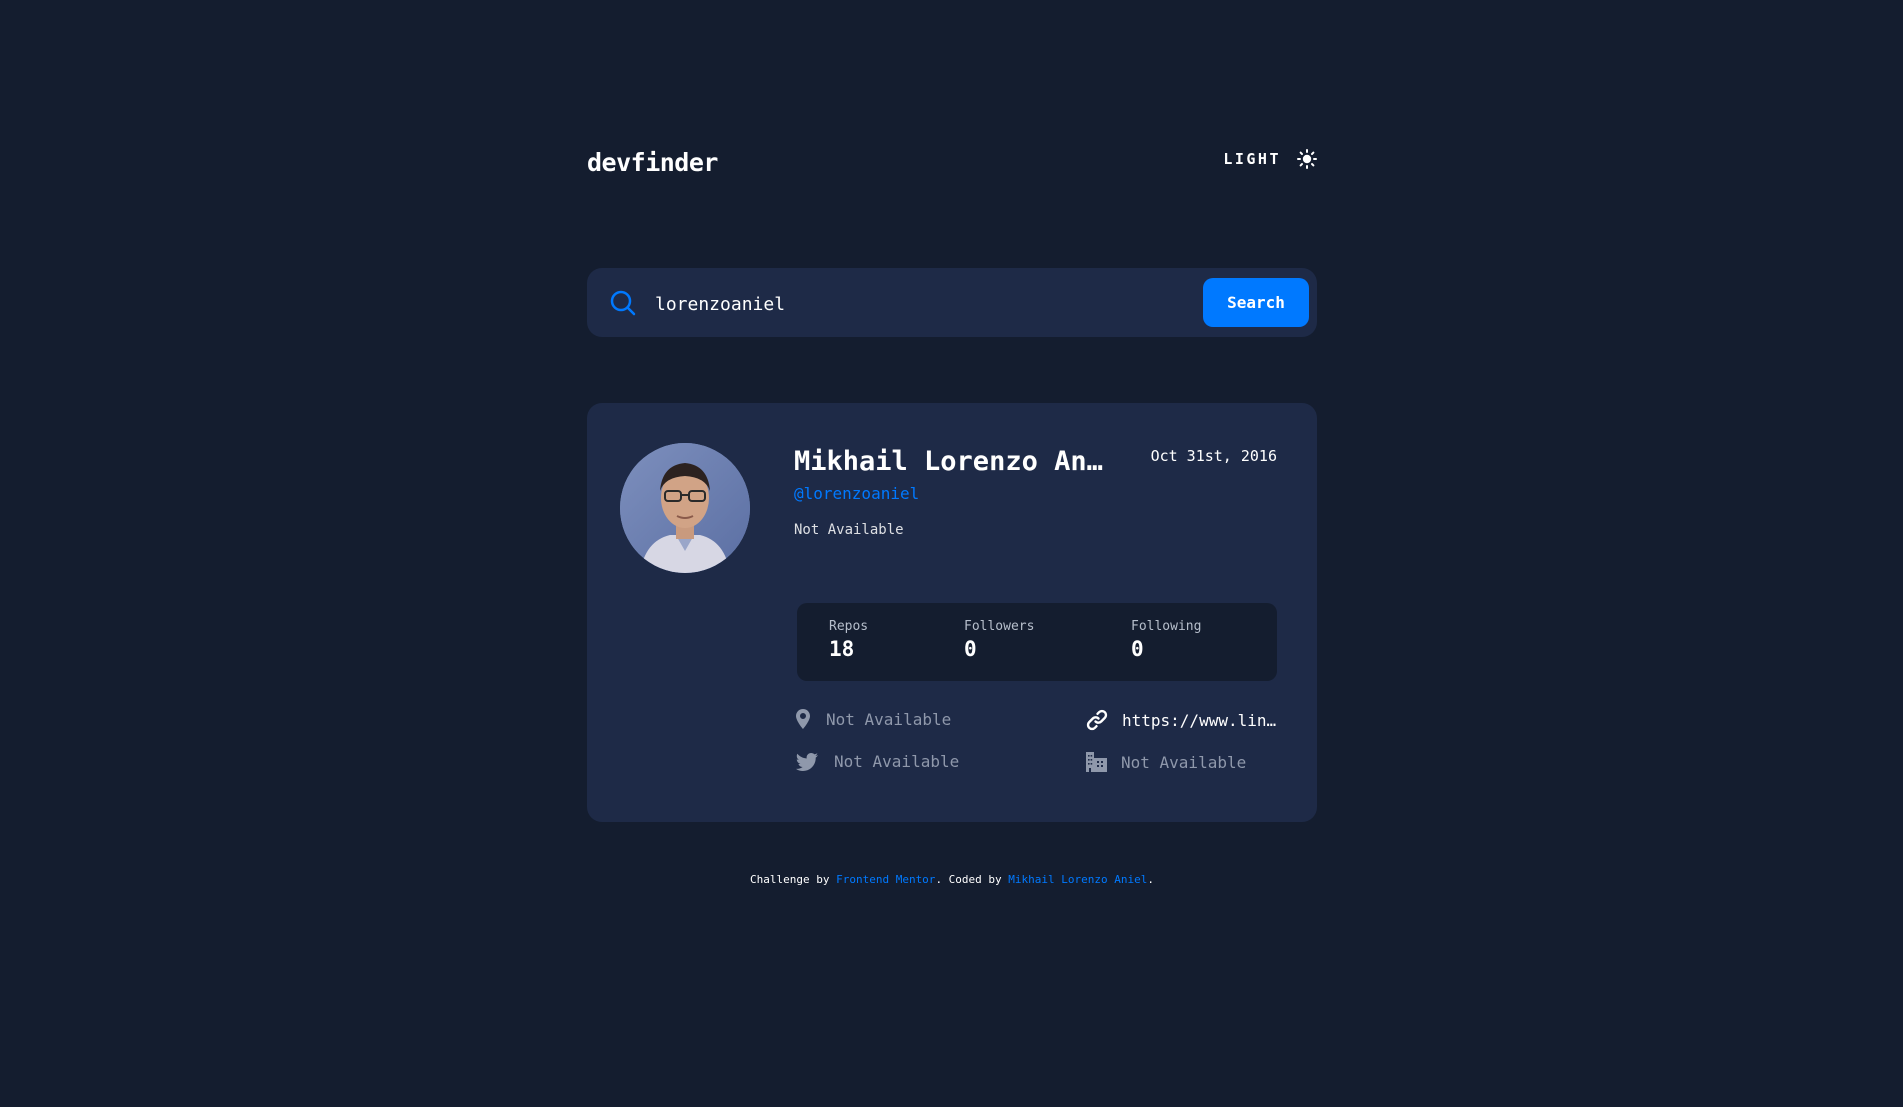 The image size is (1903, 1107). What do you see at coordinates (1037, 642) in the screenshot?
I see `stats-panel: Repos 18 Followers 0 Following 0` at bounding box center [1037, 642].